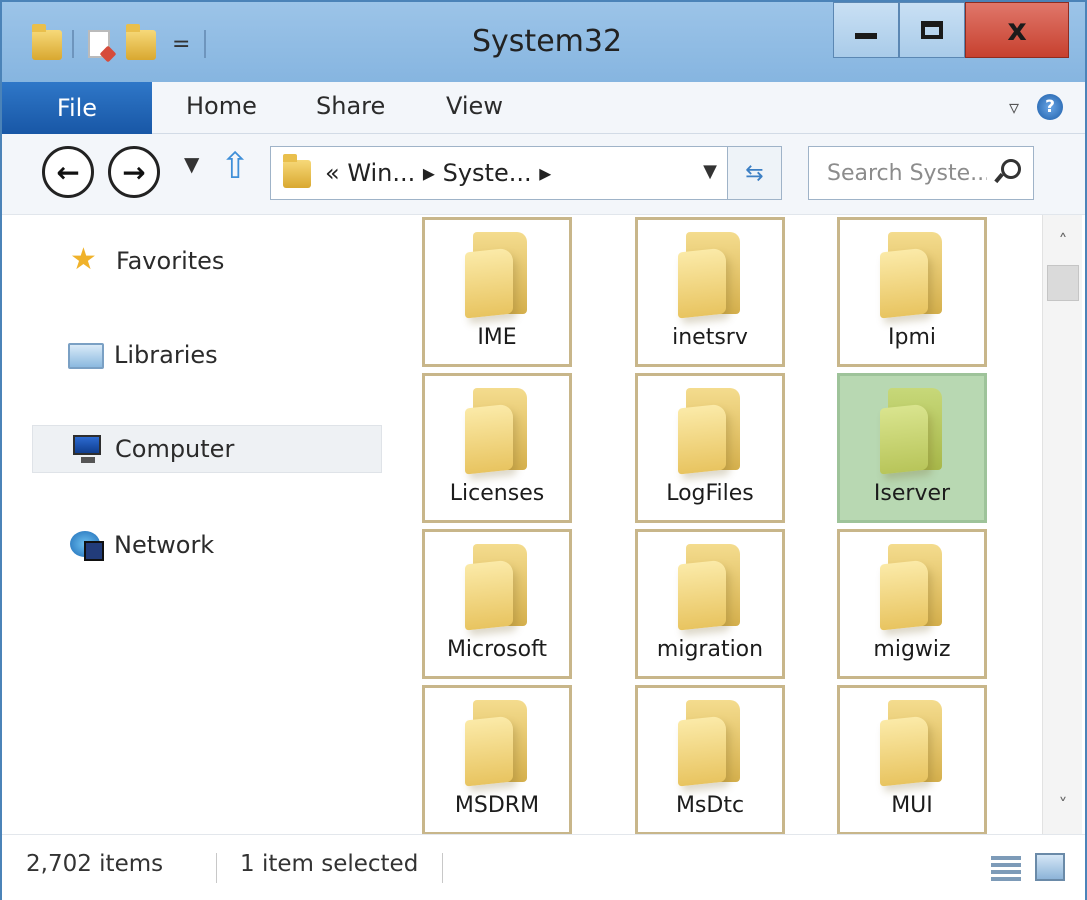 This screenshot has height=900, width=1087. I want to click on address-bar: « Win... ▸ Syste... ▸ ▼ ⇆, so click(526, 173).